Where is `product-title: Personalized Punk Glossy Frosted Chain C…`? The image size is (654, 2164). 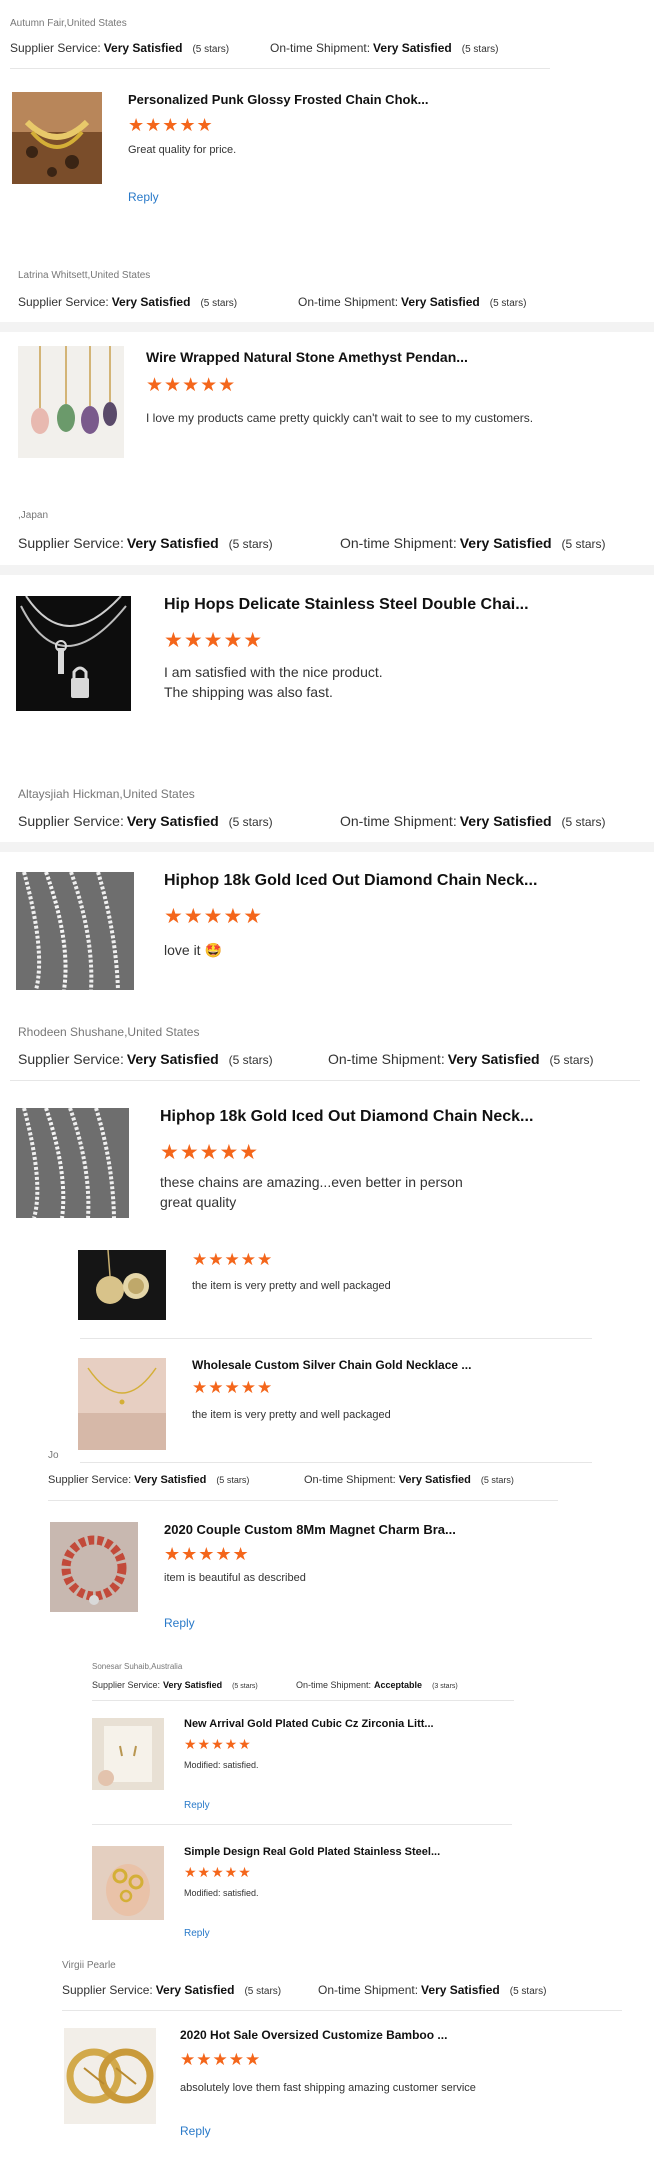
product-title: Personalized Punk Glossy Frosted Chain C… is located at coordinates (278, 99).